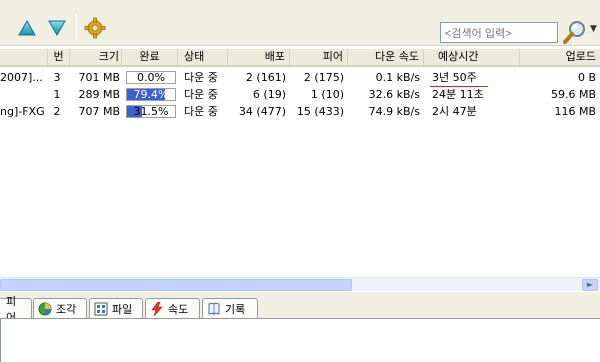 Image resolution: width=600 pixels, height=362 pixels. What do you see at coordinates (262, 111) in the screenshot?
I see `seeds-value: 34 (477)` at bounding box center [262, 111].